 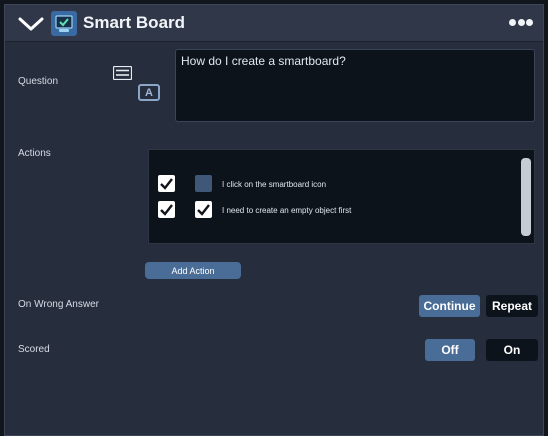 I want to click on repeat-button: Repeat, so click(x=512, y=306).